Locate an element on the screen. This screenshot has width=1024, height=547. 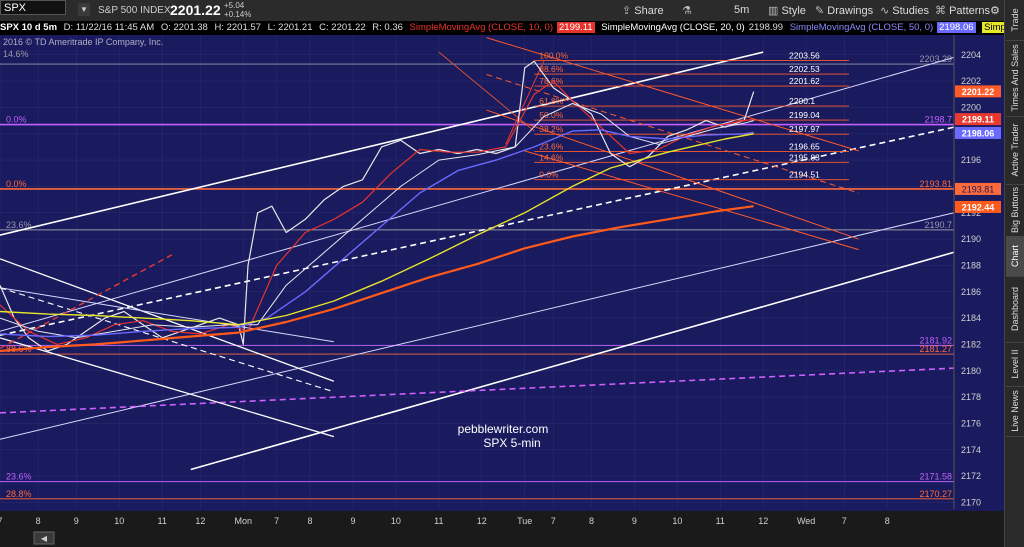
last-price: 2201.22 is located at coordinates (195, 10).